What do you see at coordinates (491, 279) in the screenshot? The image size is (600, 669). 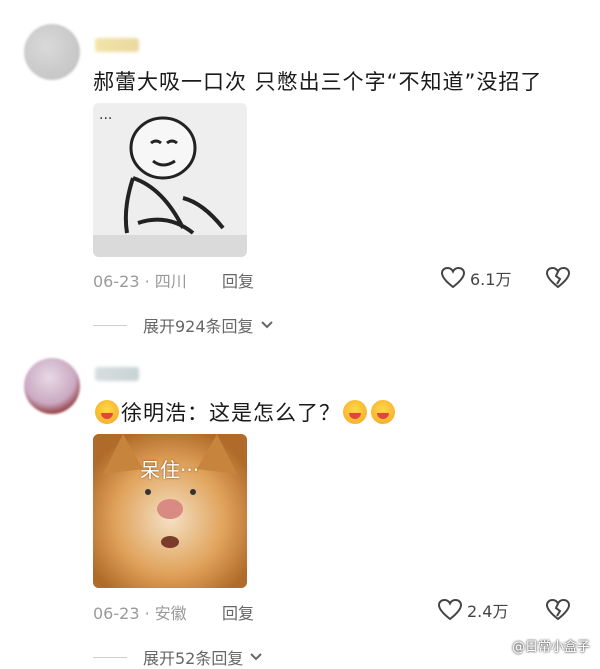 I see `like-count: 6.1万` at bounding box center [491, 279].